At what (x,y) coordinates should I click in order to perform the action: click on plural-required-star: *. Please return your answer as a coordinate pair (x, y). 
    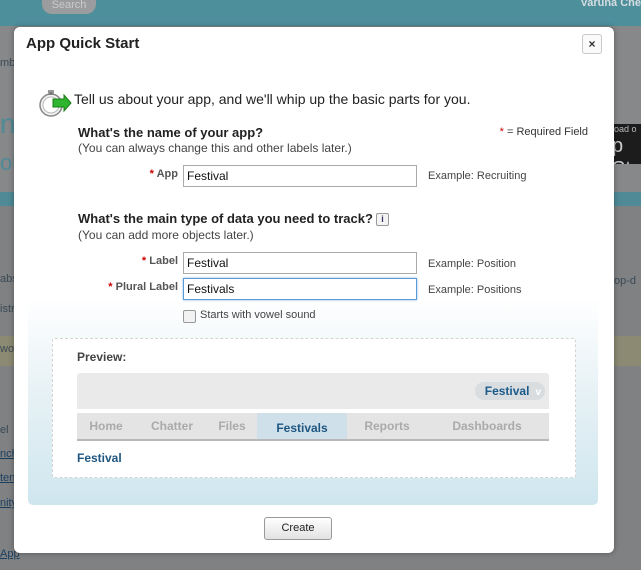
    Looking at the image, I should click on (110, 287).